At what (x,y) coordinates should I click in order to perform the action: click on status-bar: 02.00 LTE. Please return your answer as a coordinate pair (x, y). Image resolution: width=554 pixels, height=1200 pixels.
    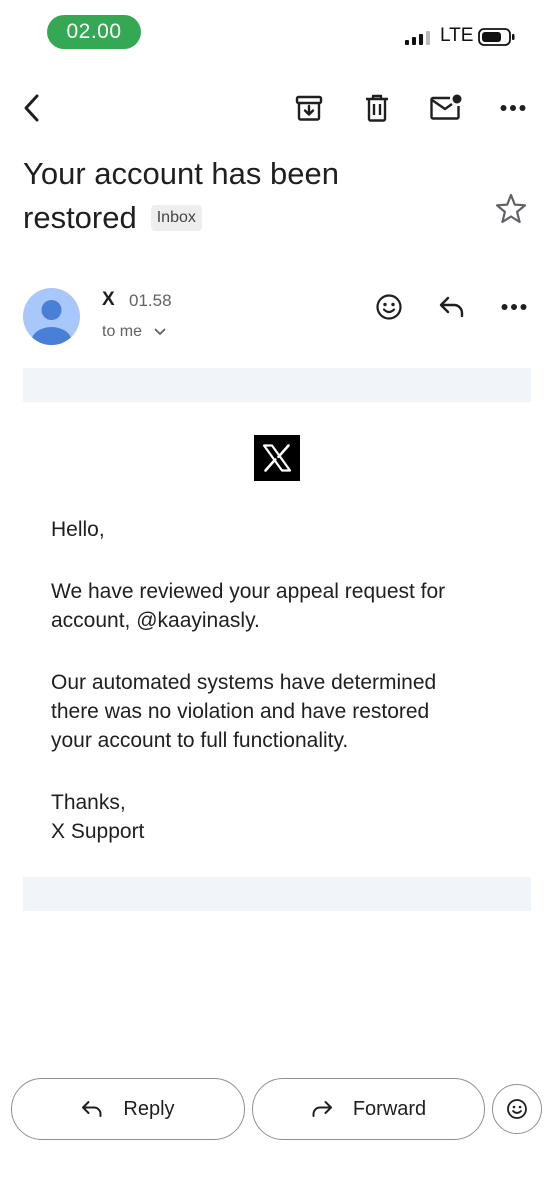
    Looking at the image, I should click on (277, 35).